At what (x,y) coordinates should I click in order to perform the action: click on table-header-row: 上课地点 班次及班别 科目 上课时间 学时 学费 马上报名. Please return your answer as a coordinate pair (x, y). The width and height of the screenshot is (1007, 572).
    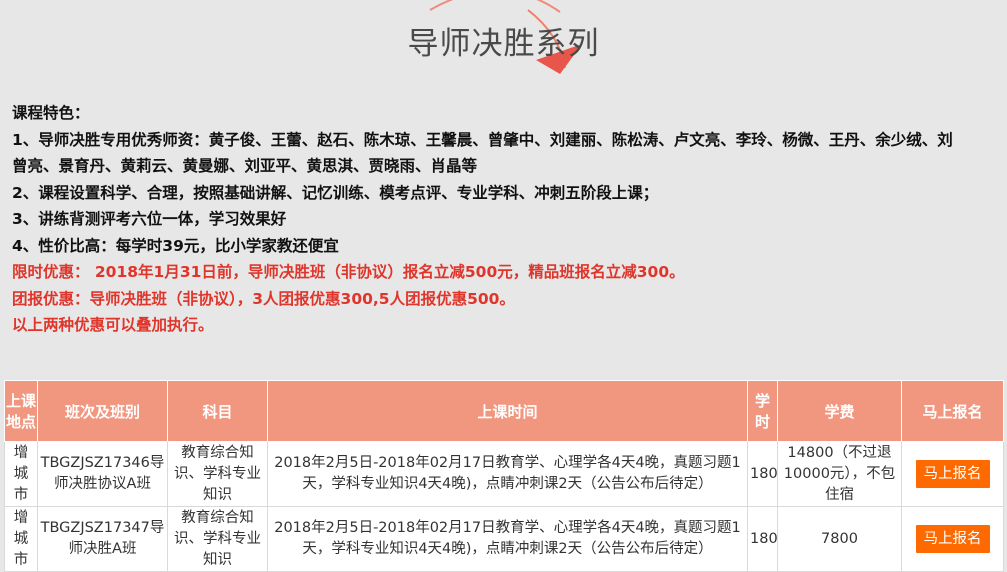
    Looking at the image, I should click on (504, 411).